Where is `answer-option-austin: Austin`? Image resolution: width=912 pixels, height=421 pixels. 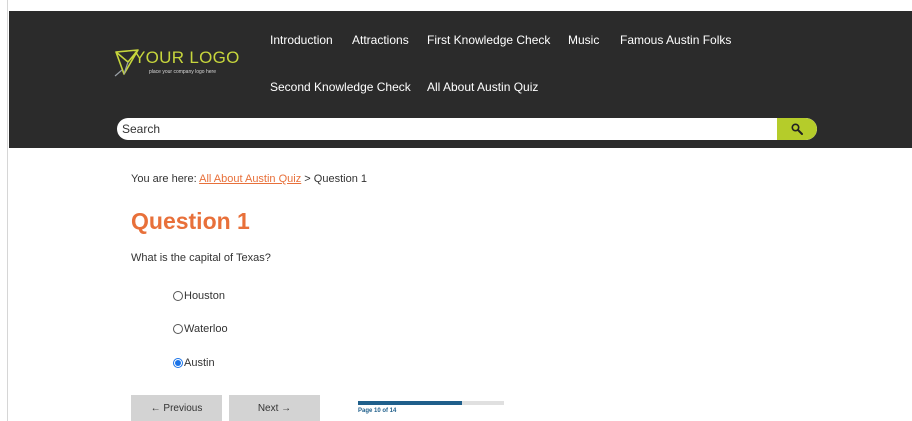
answer-option-austin: Austin is located at coordinates (194, 363).